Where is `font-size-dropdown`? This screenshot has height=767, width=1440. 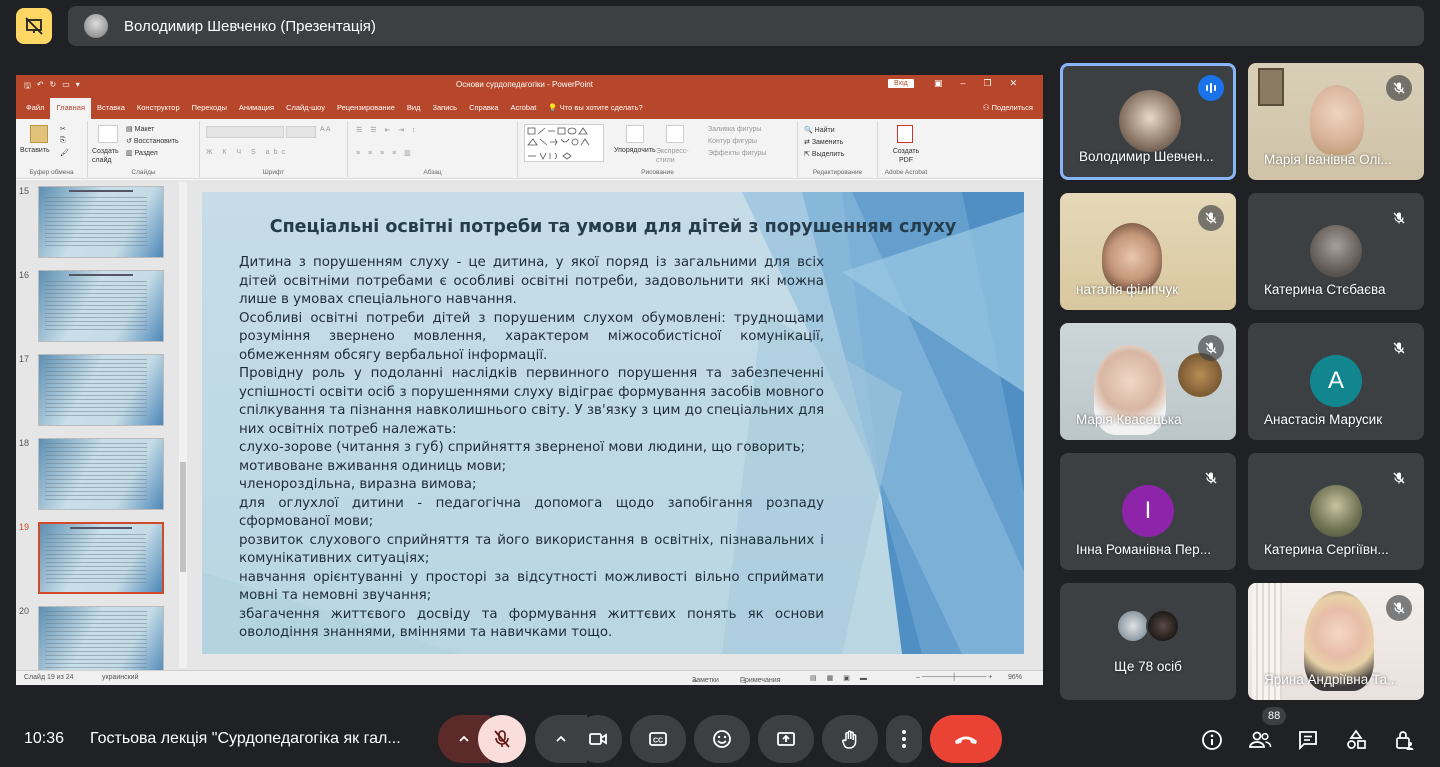 font-size-dropdown is located at coordinates (301, 132).